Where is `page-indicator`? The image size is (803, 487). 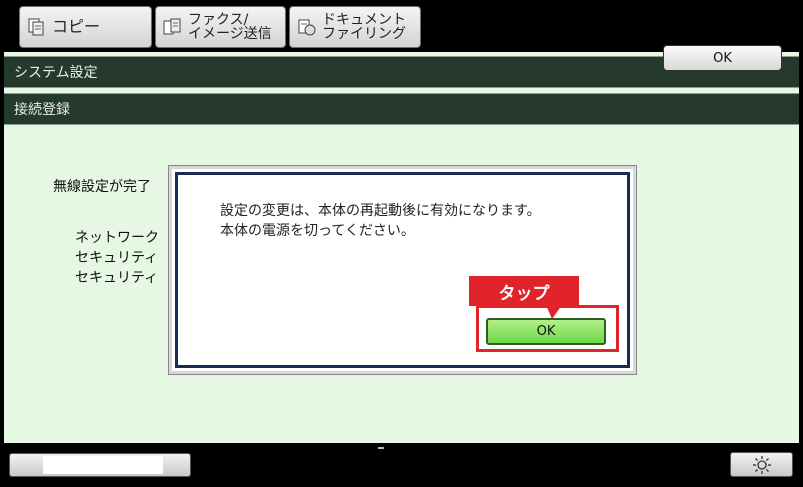
page-indicator is located at coordinates (381, 448).